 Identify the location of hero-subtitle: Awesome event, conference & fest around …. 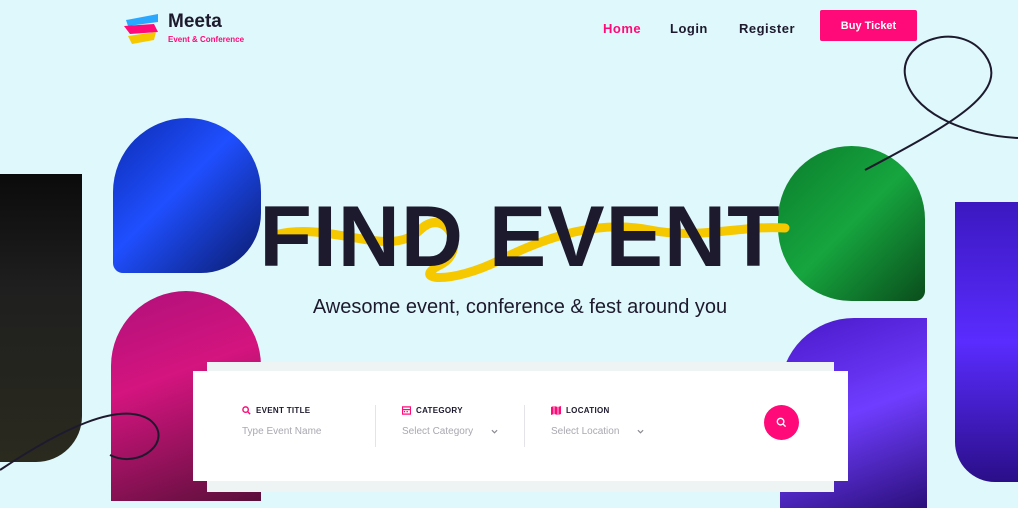
(520, 307).